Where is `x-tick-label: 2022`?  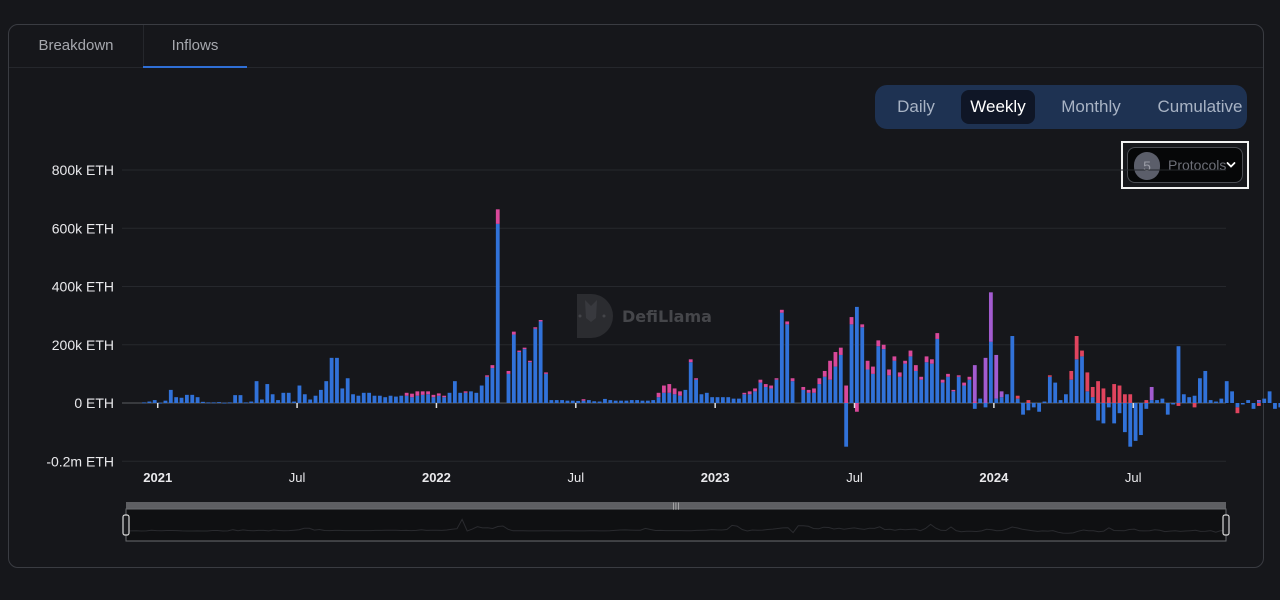
x-tick-label: 2022 is located at coordinates (436, 477).